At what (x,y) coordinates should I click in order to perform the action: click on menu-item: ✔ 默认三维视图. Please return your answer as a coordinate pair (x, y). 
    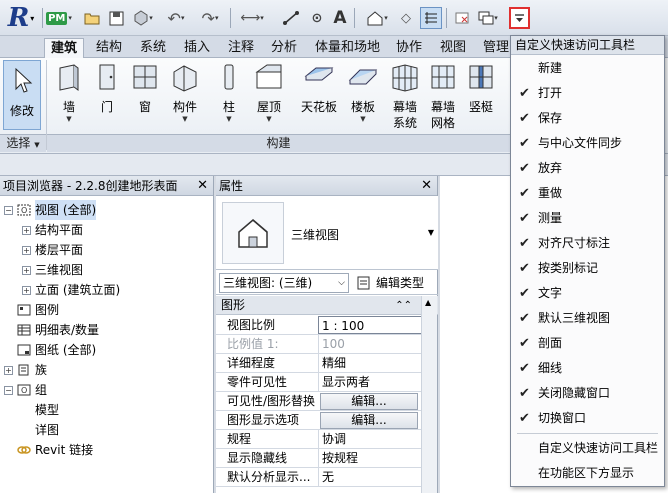
    Looking at the image, I should click on (587, 318).